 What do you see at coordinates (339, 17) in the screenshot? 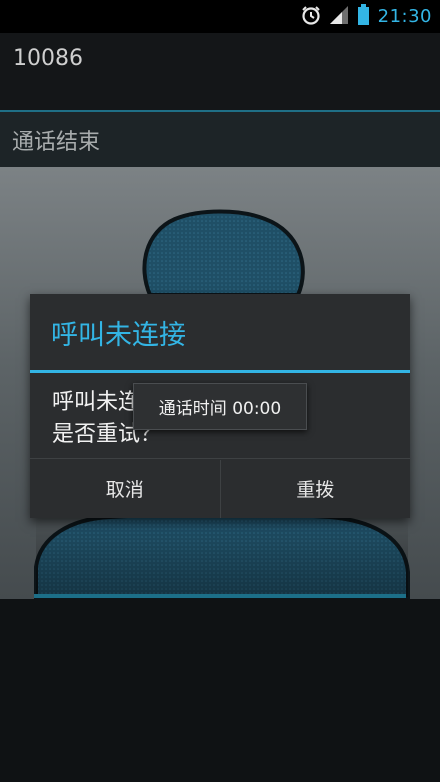
I see `signal-icon` at bounding box center [339, 17].